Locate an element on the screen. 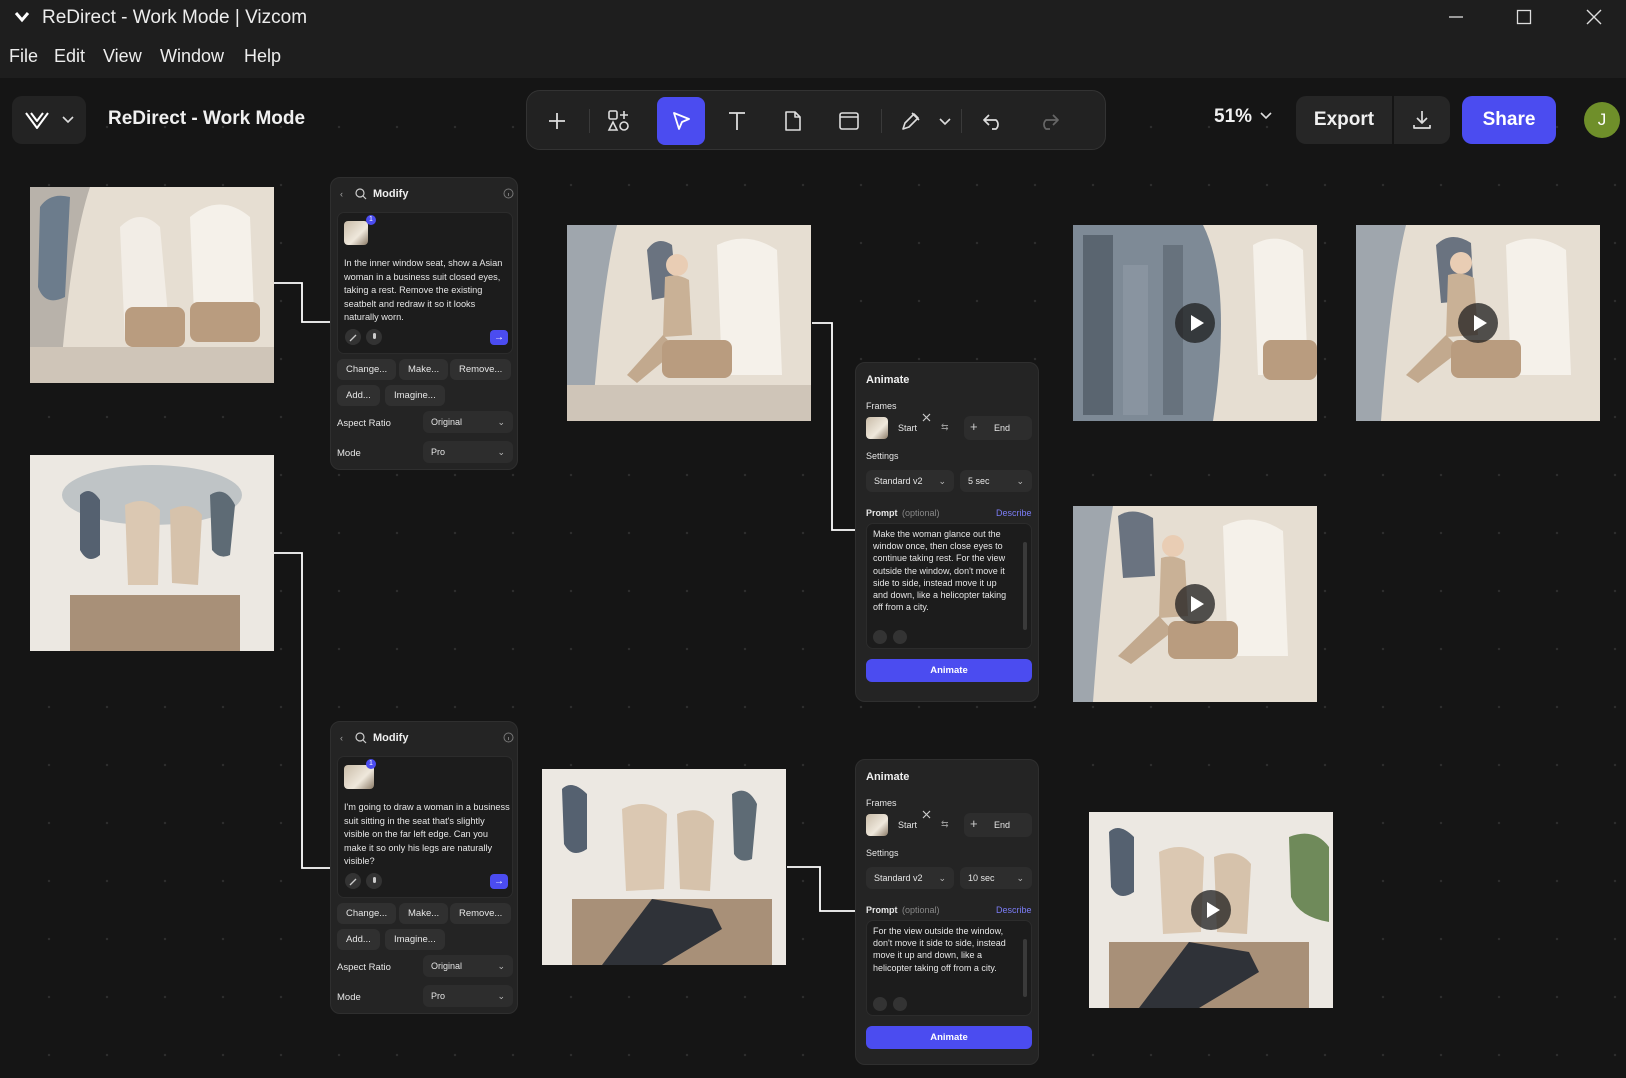 This screenshot has height=1078, width=1626. project-name: ReDirect - Work Mode is located at coordinates (206, 119).